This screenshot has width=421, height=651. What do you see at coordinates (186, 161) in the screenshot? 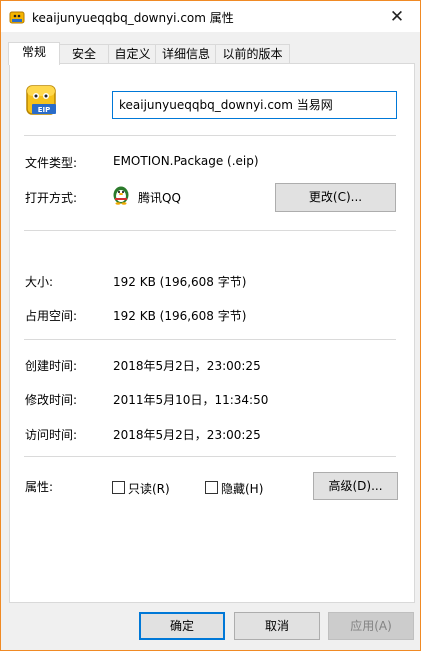
I see `file-type-value: EMOTION.Package (.eip)` at bounding box center [186, 161].